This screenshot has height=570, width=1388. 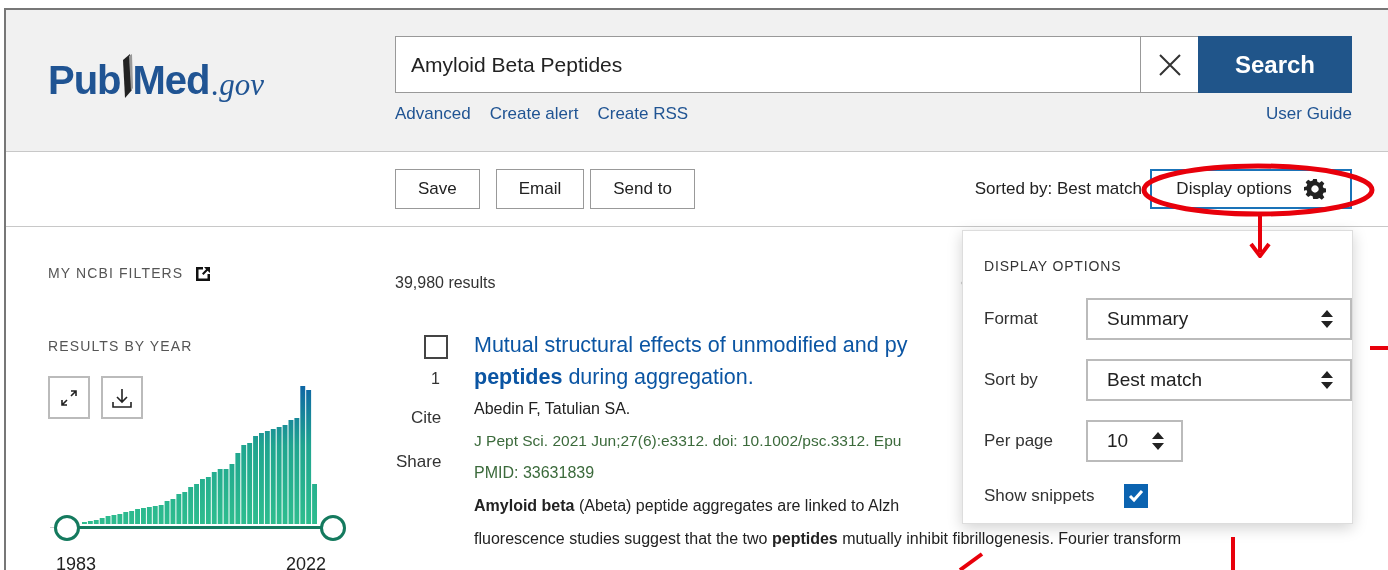 I want to click on option-label: Sort by, so click(x=1011, y=380).